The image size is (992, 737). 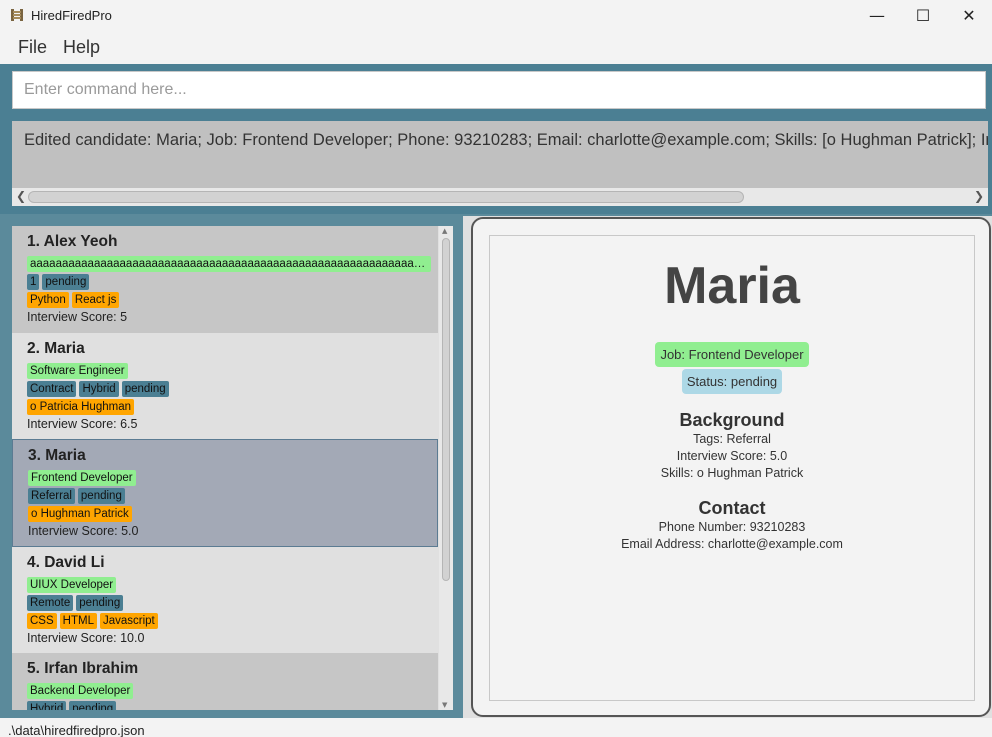 I want to click on tag-label: 1, so click(x=33, y=282).